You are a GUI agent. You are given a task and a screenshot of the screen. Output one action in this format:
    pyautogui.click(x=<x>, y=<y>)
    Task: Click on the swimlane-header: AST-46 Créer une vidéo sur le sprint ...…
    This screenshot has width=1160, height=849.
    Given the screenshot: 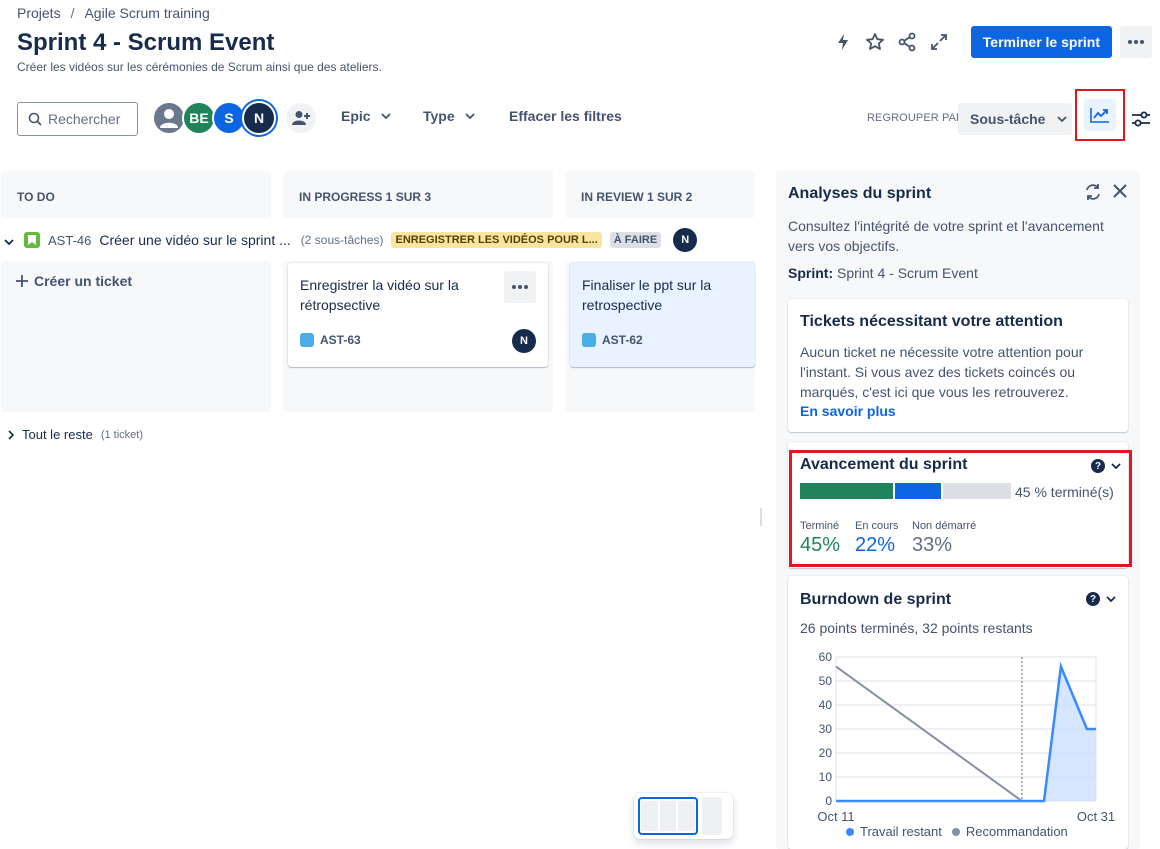 What is the action you would take?
    pyautogui.click(x=349, y=240)
    